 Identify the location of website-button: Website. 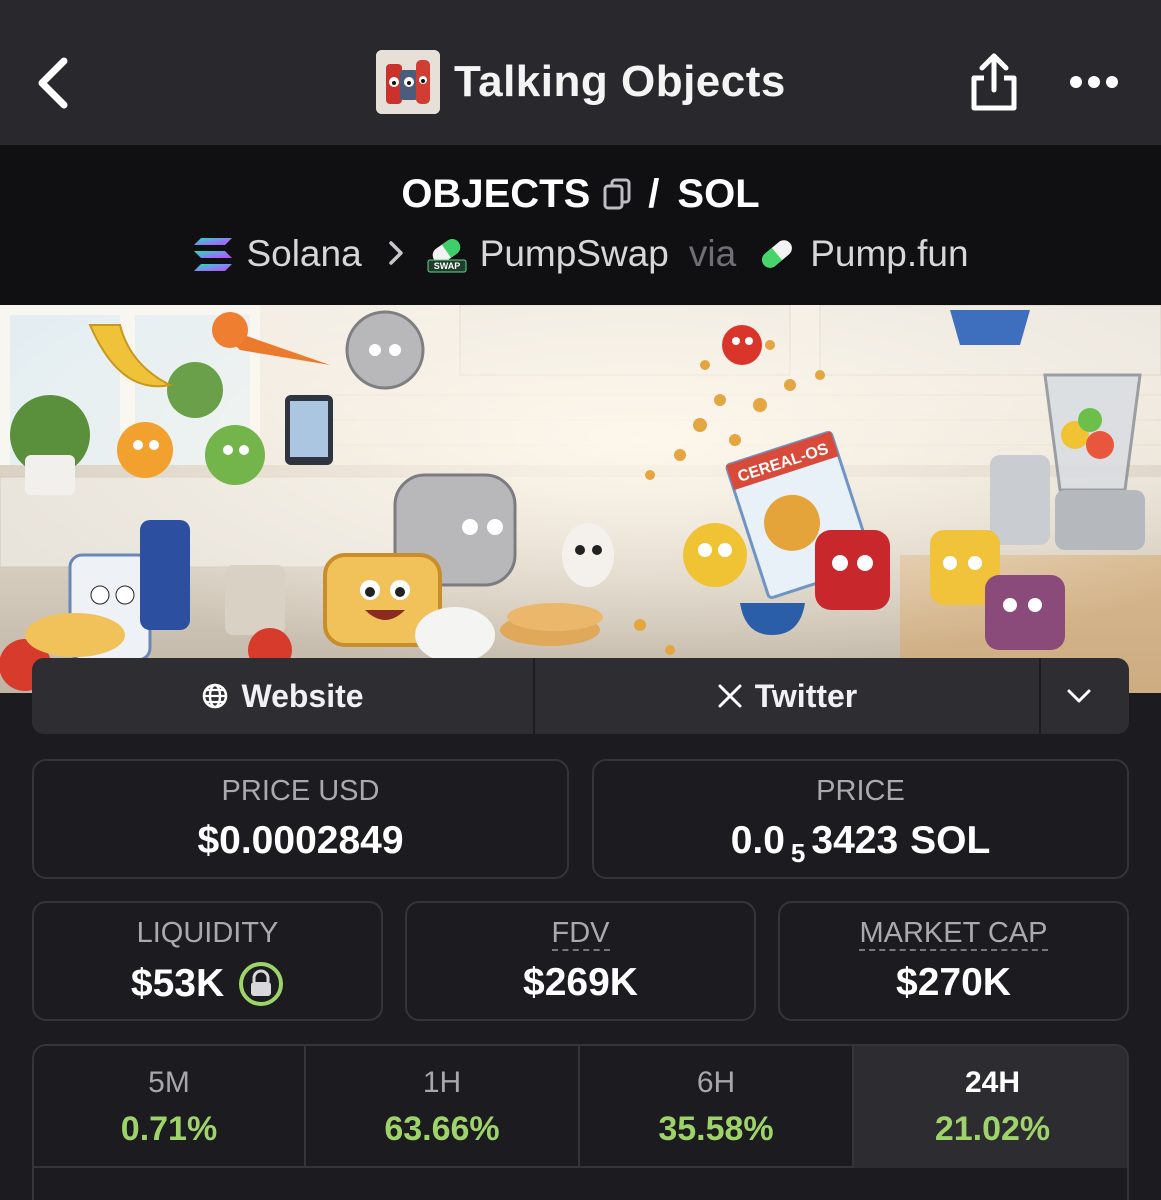
(283, 696).